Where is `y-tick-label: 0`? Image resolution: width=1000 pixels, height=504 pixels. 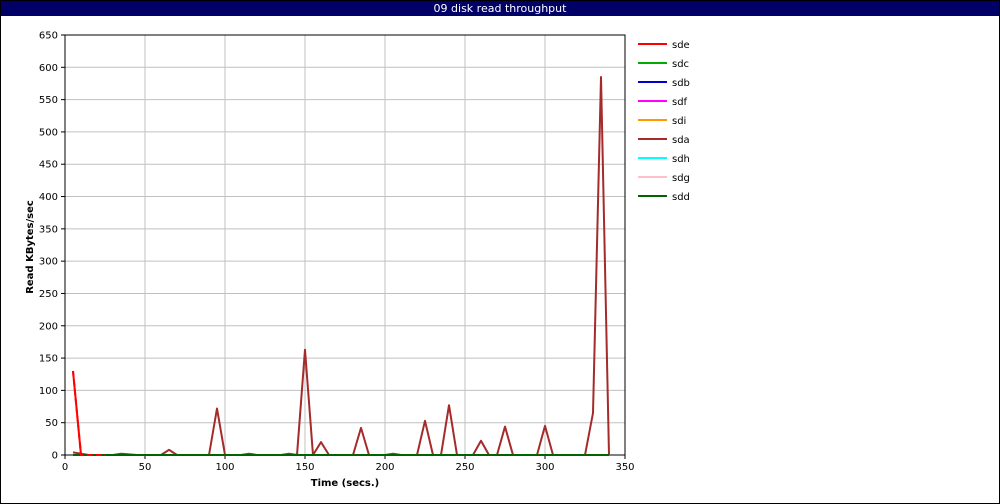
y-tick-label: 0 is located at coordinates (55, 456).